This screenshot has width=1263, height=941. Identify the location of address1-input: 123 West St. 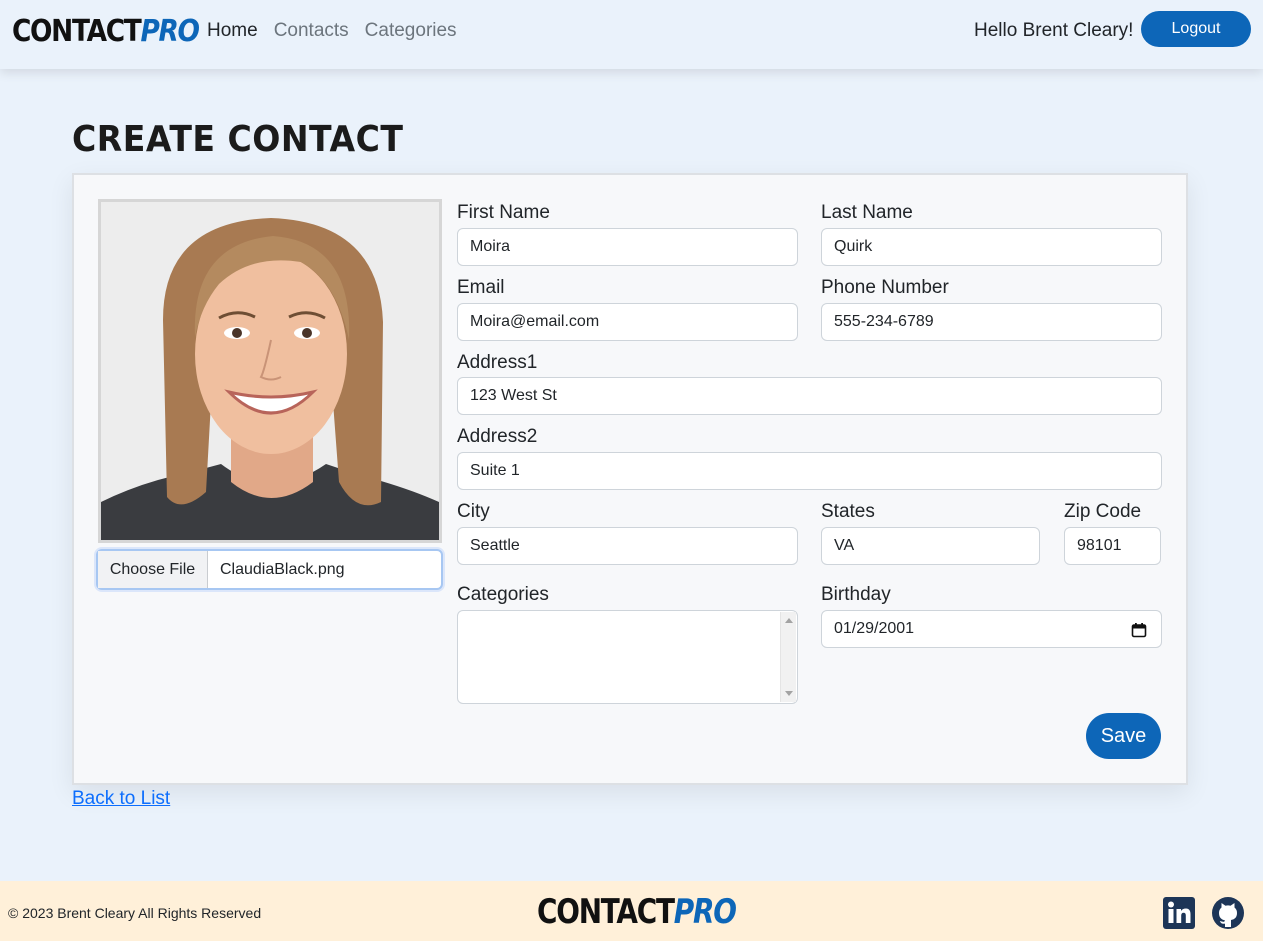
(809, 396).